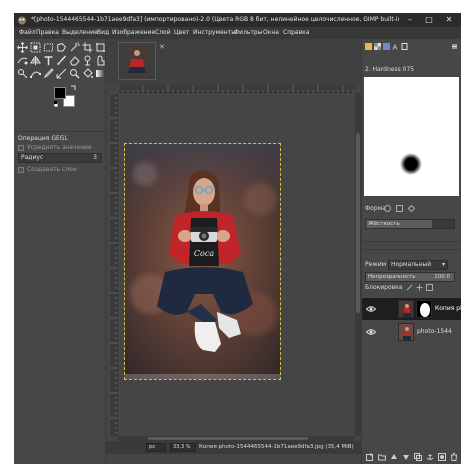  I want to click on image-tab-thumbnail, so click(137, 61).